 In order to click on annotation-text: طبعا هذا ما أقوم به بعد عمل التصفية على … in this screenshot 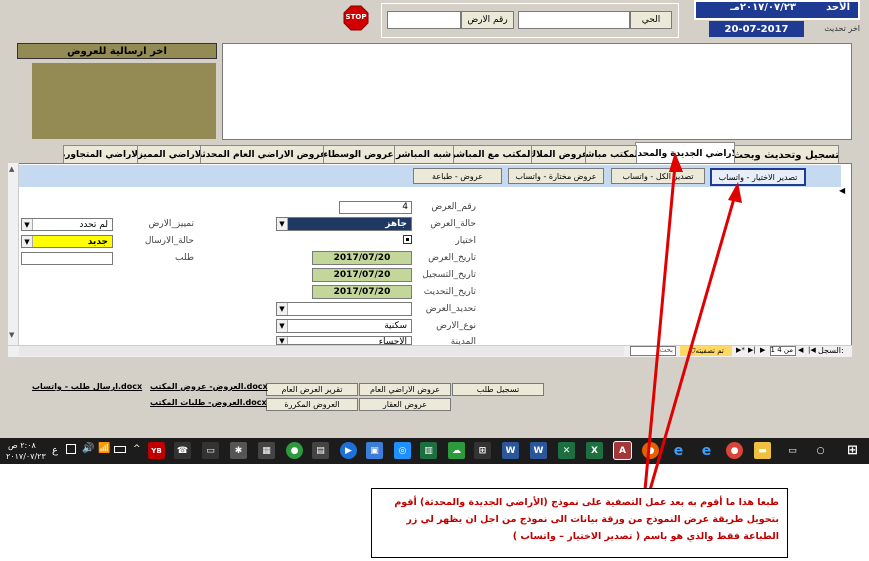, I will do `click(586, 519)`.